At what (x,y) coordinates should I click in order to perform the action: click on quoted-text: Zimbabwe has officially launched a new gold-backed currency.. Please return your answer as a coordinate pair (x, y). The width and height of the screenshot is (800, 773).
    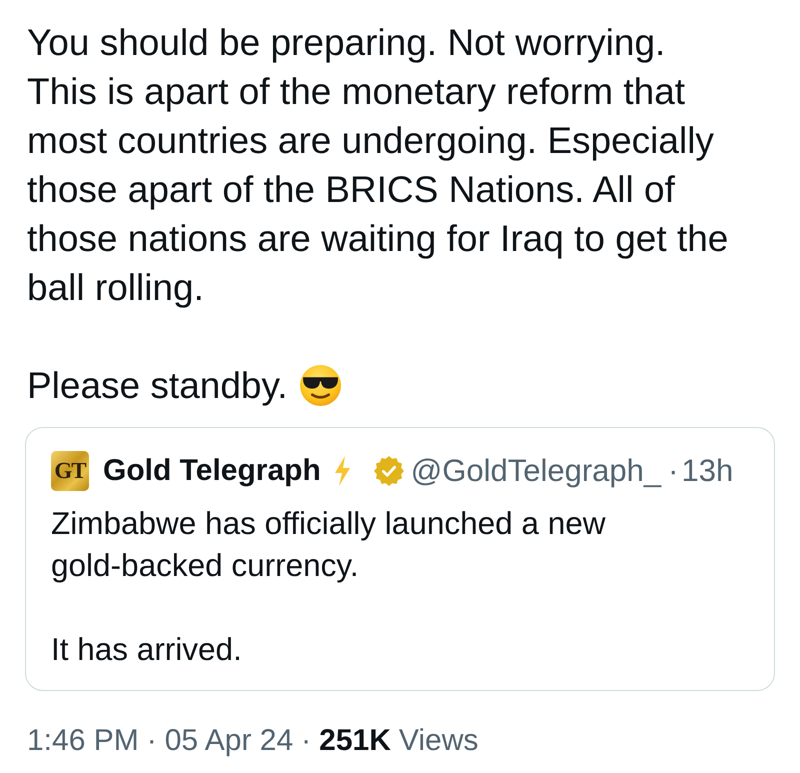
    Looking at the image, I should click on (328, 544).